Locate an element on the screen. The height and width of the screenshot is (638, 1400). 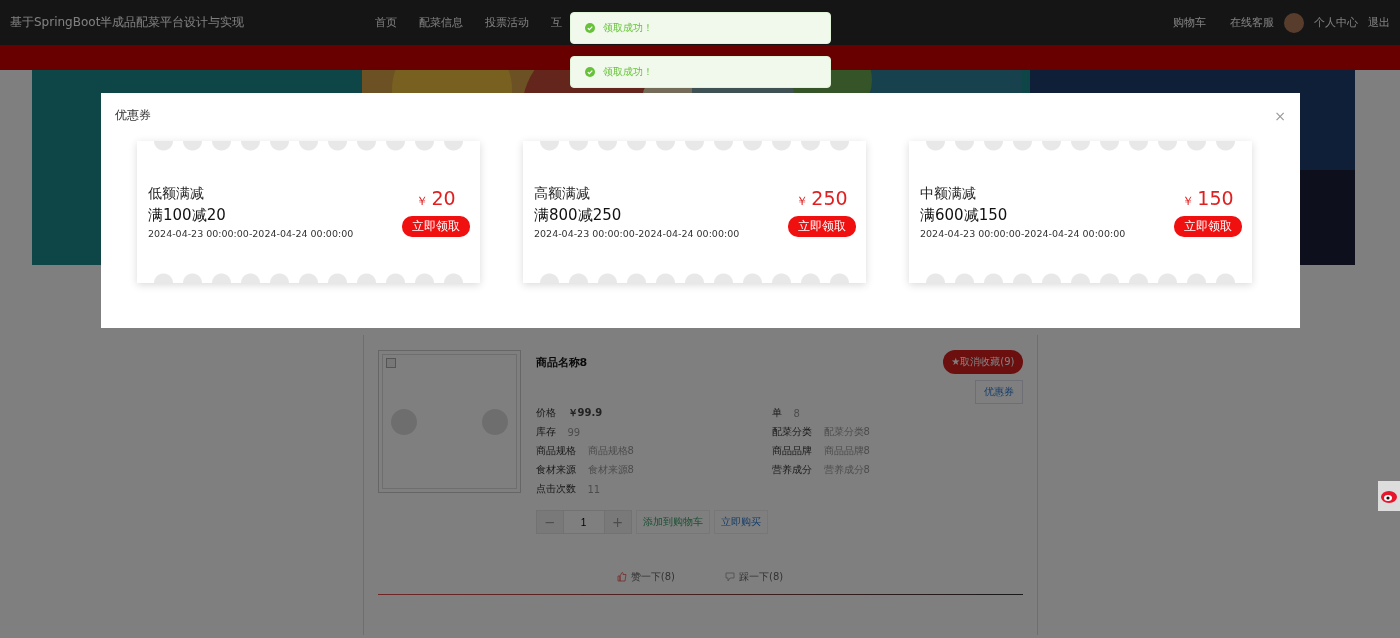
nav-link: 投票活动 is located at coordinates (507, 22).